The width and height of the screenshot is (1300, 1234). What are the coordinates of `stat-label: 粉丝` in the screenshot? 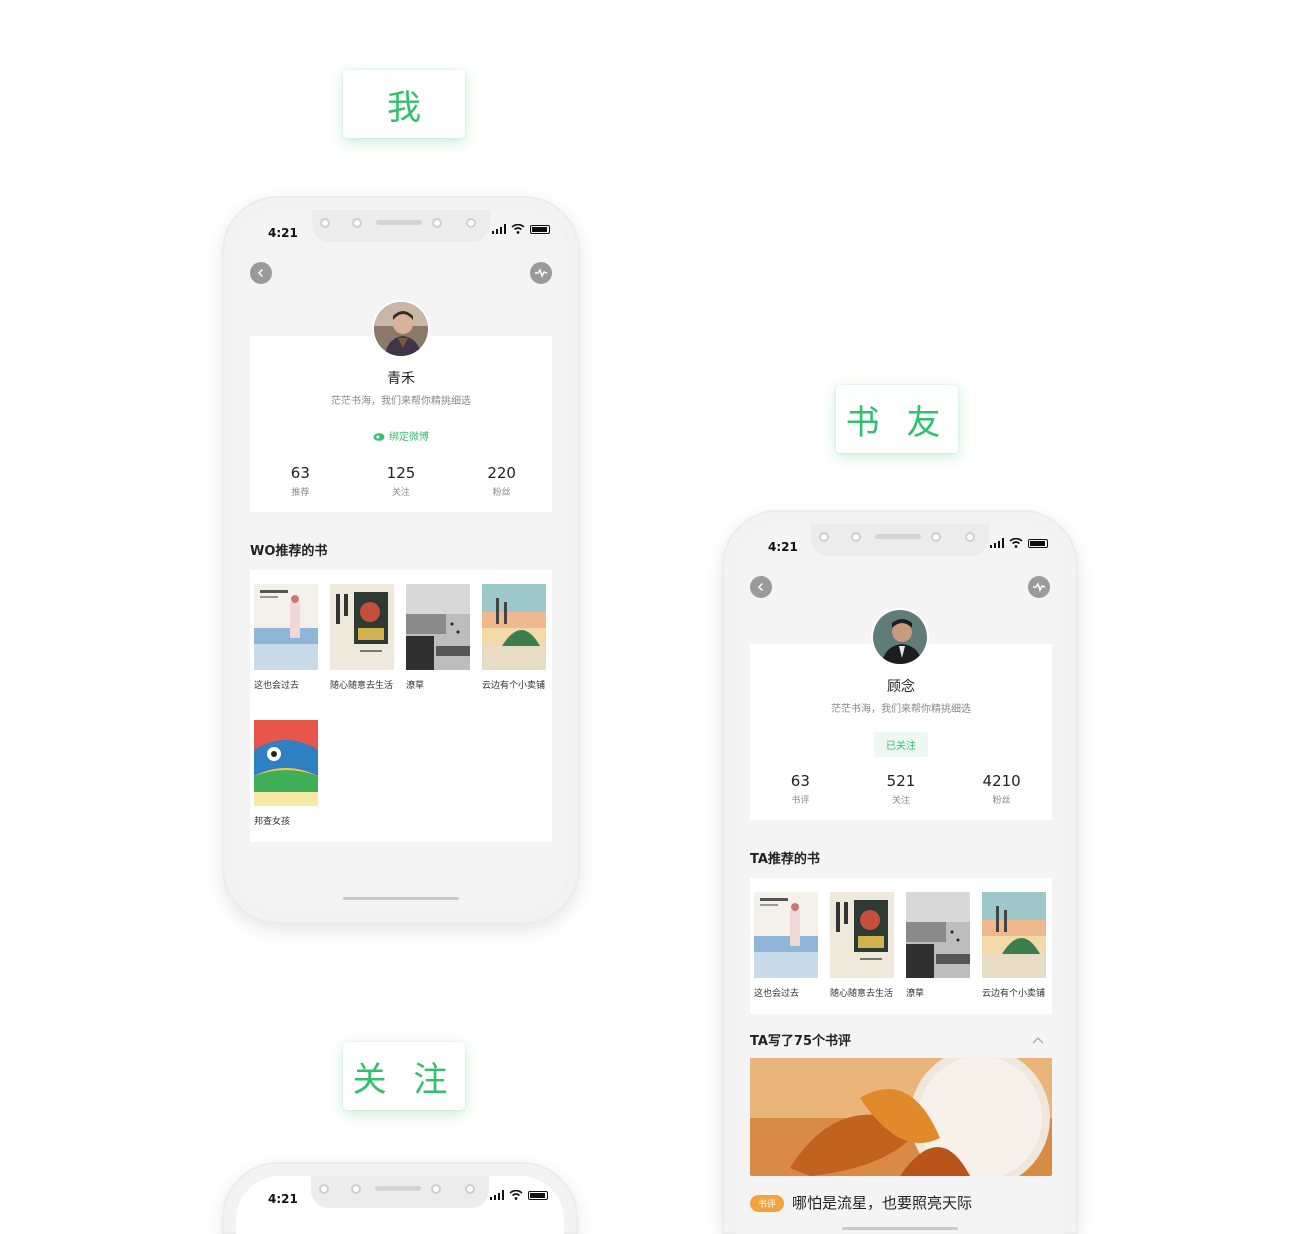 It's located at (501, 493).